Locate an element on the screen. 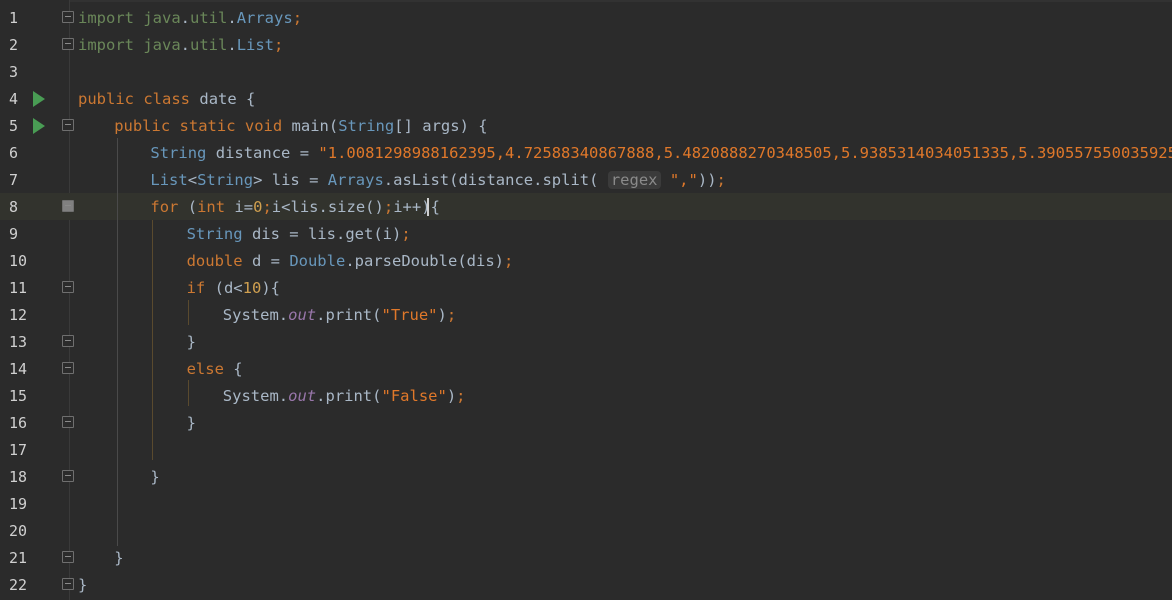 The width and height of the screenshot is (1172, 600). line-number: 18 is located at coordinates (18, 477).